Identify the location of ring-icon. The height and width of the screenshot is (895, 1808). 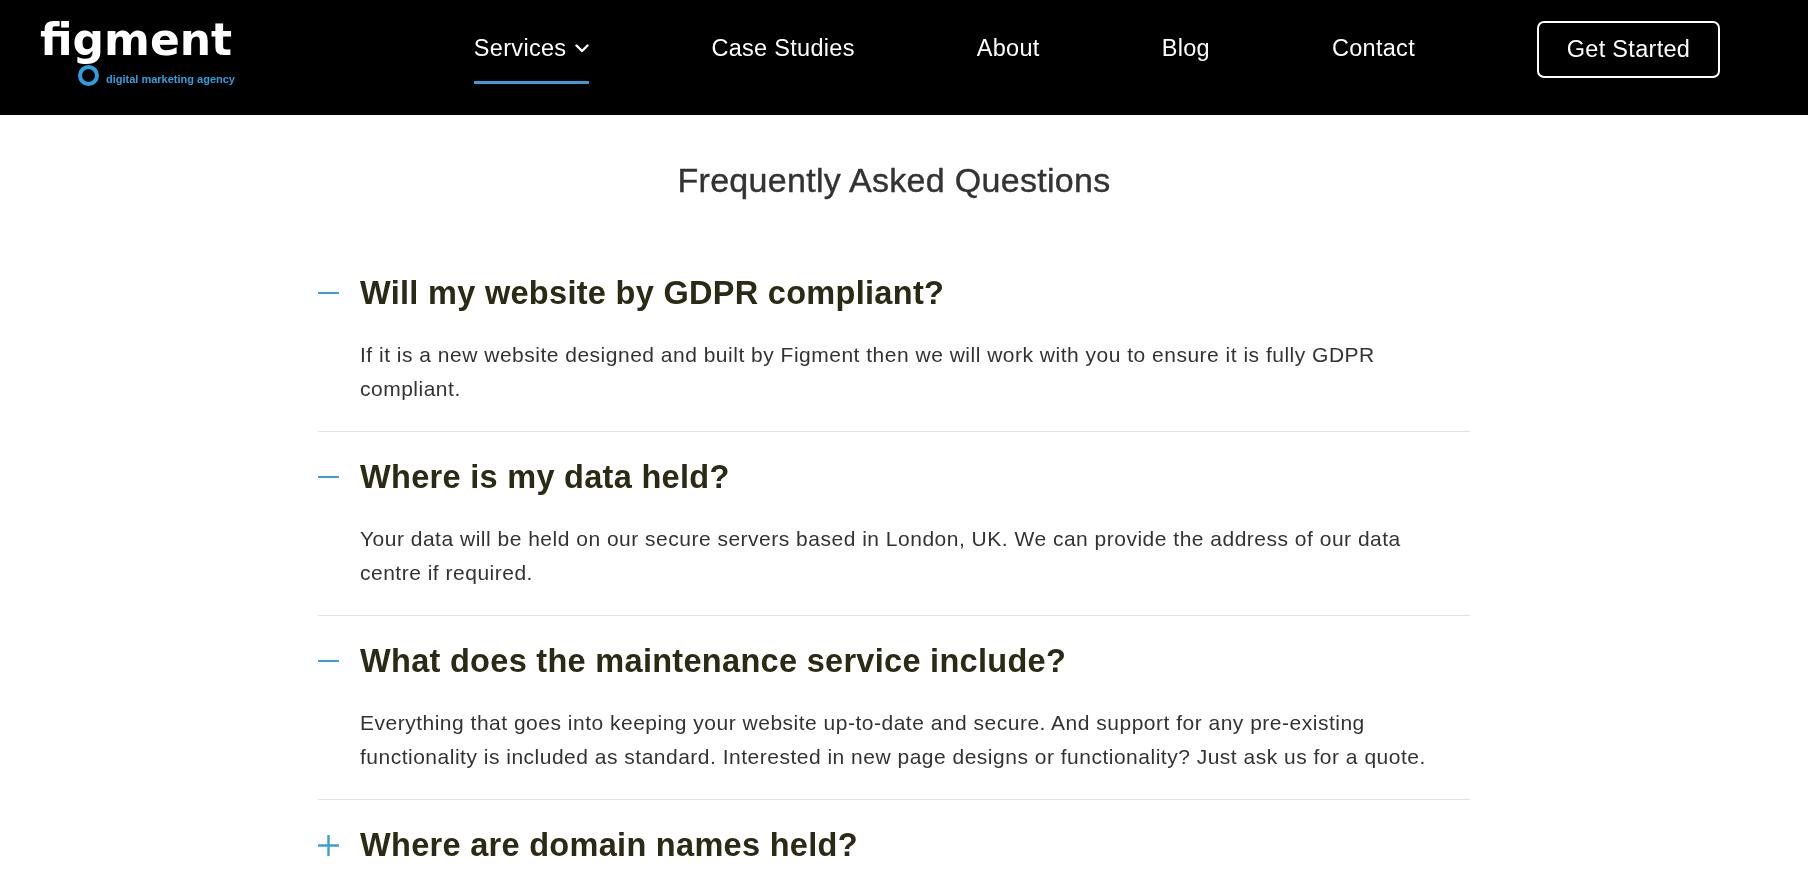
(88, 75).